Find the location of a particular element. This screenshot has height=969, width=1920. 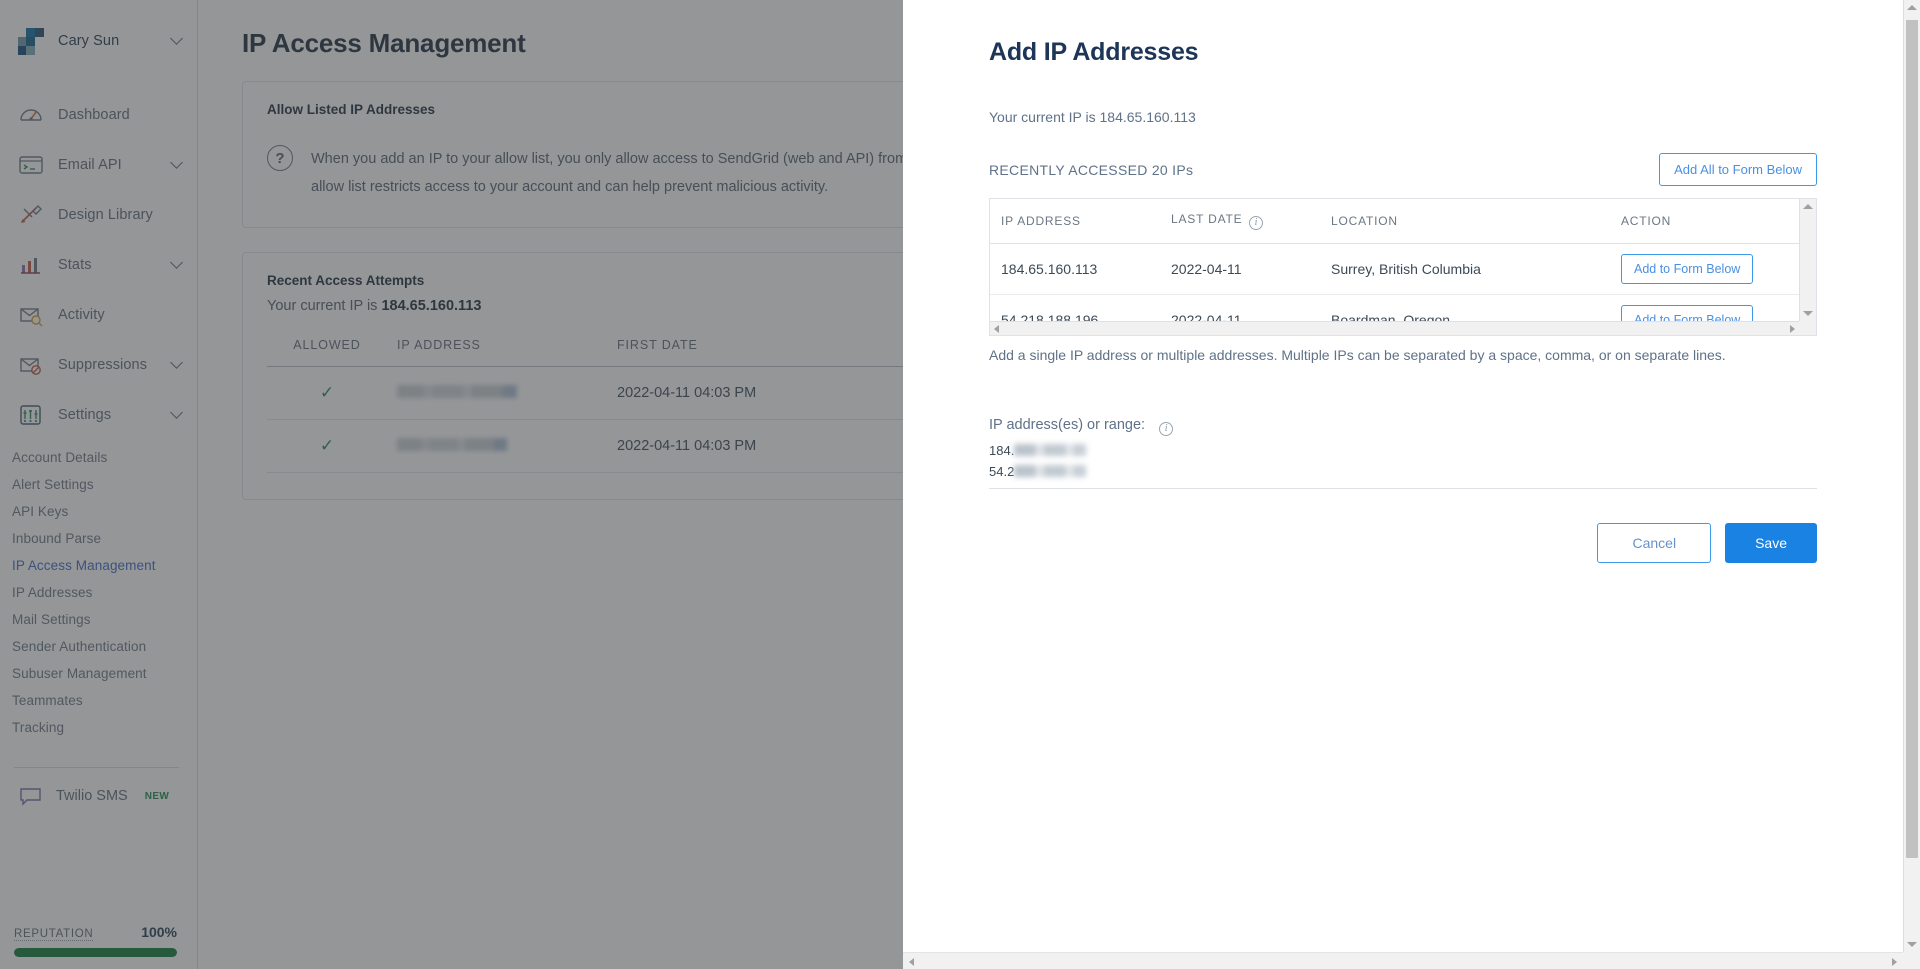

ip-input-line-prefix: 184. is located at coordinates (1002, 450).